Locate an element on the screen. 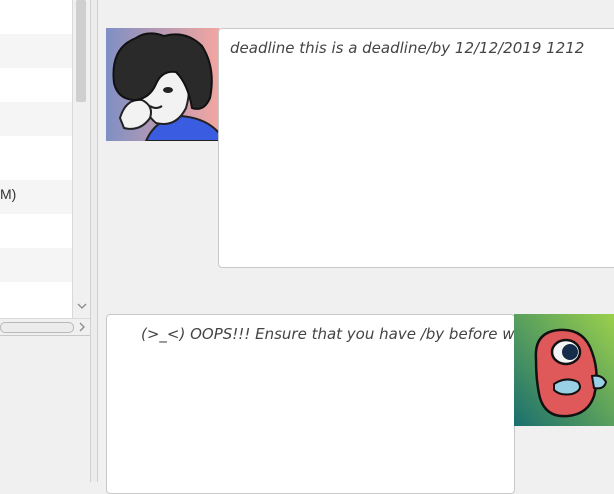 This screenshot has height=494, width=614. task-list: M) is located at coordinates (36, 159).